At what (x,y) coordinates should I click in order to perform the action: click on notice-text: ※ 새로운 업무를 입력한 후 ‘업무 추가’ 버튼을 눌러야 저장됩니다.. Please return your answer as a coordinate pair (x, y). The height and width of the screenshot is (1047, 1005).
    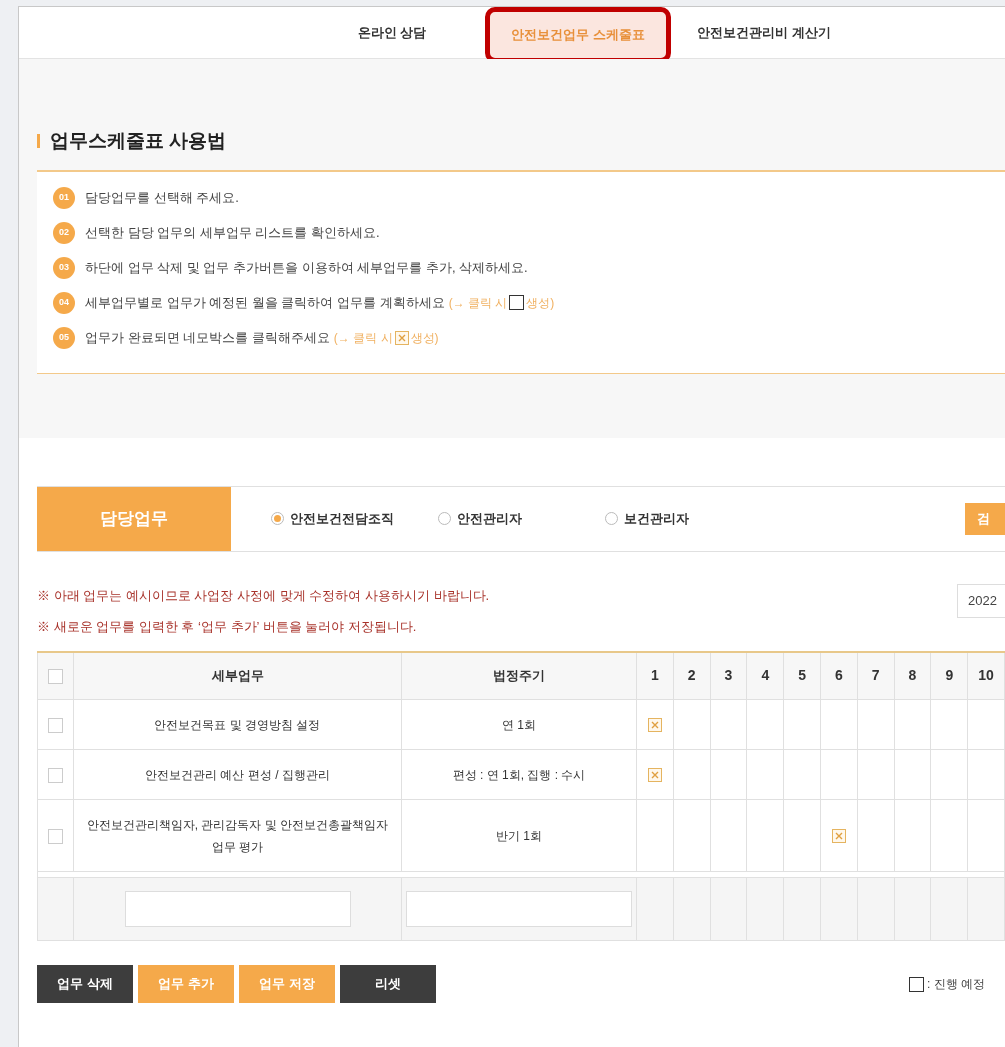
    Looking at the image, I should click on (227, 626).